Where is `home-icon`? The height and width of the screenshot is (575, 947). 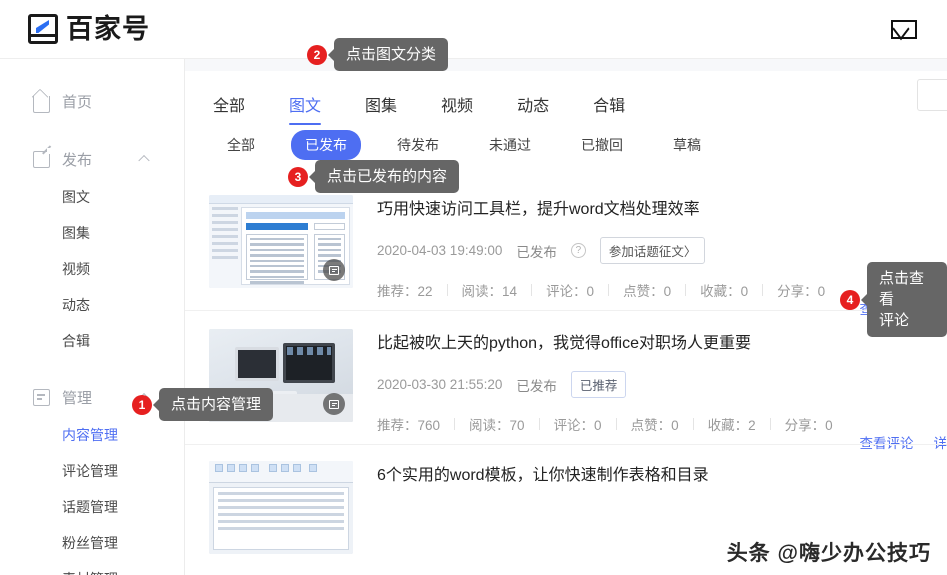 home-icon is located at coordinates (41, 104).